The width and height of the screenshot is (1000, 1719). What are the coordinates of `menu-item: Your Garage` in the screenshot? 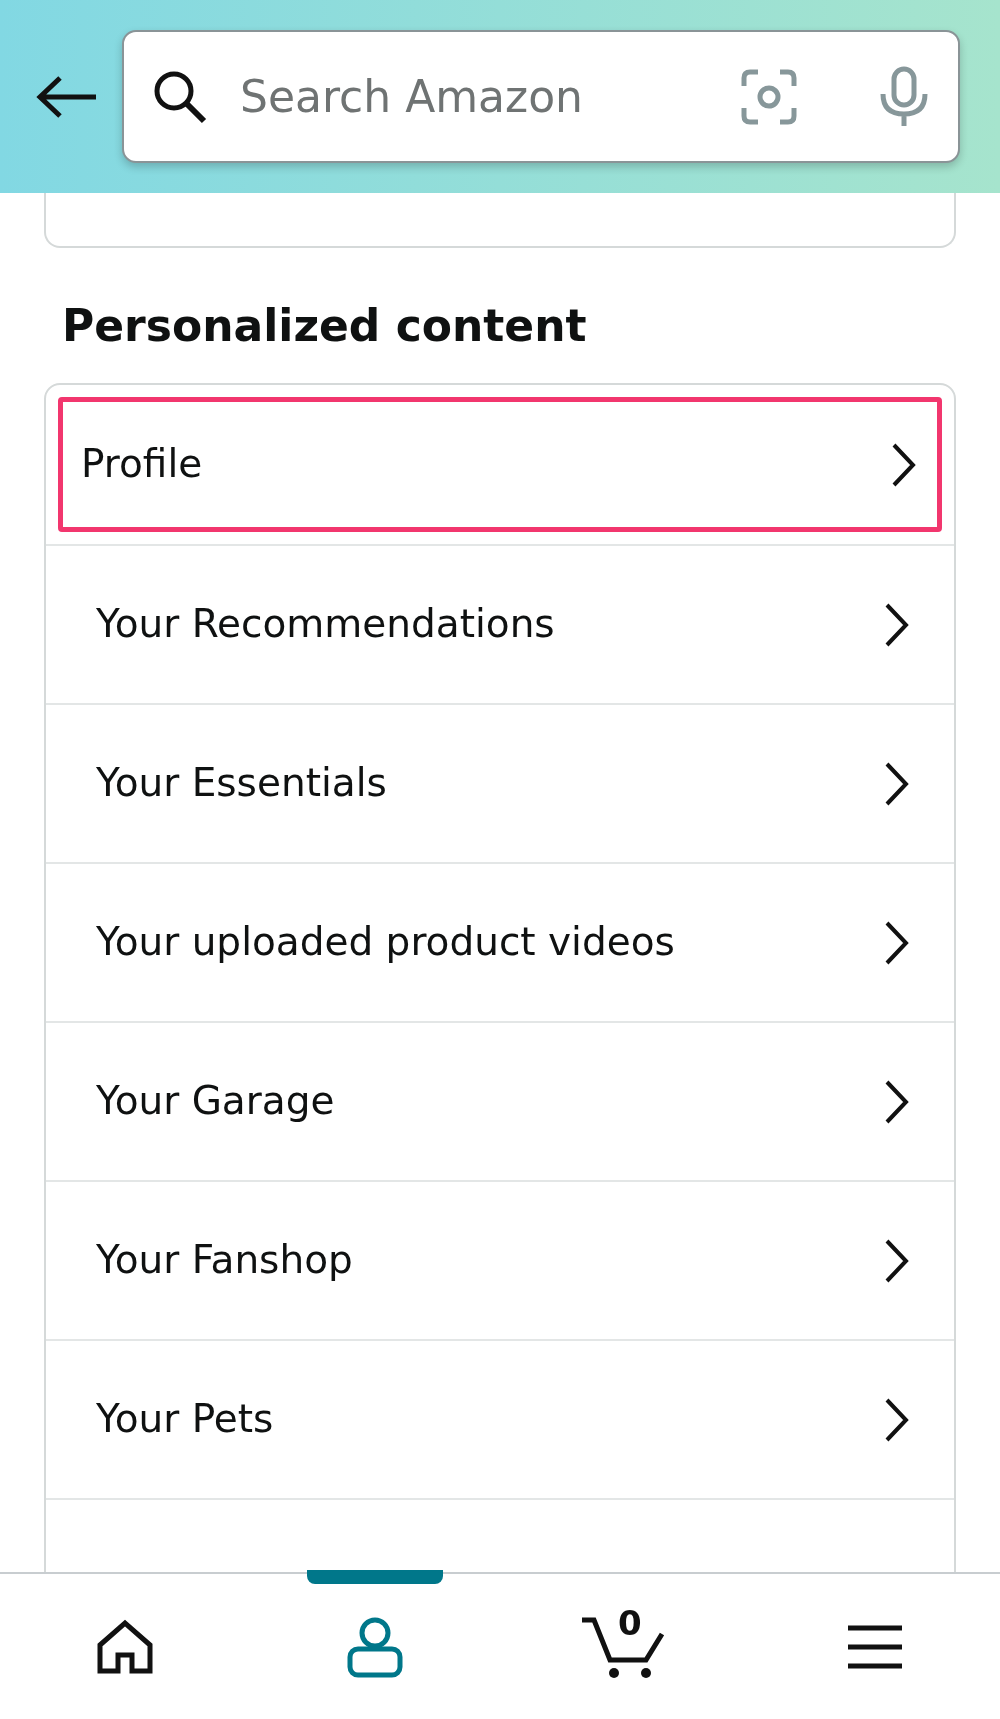 It's located at (500, 1101).